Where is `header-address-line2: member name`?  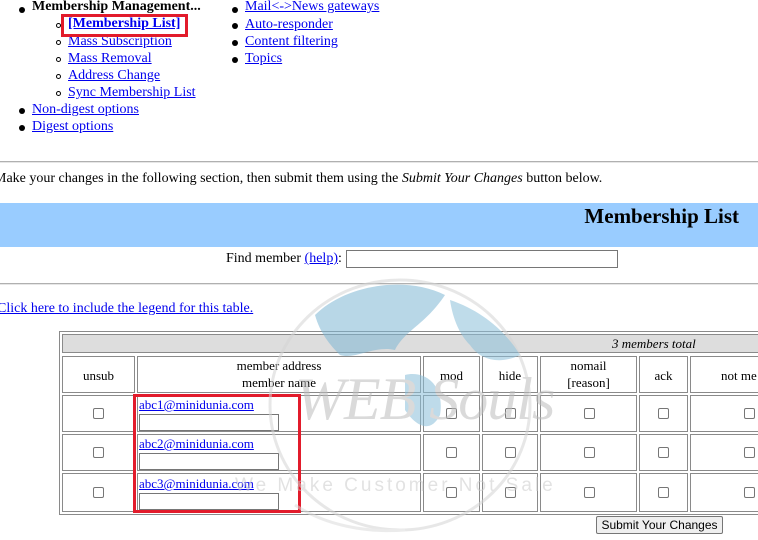 header-address-line2: member name is located at coordinates (279, 382).